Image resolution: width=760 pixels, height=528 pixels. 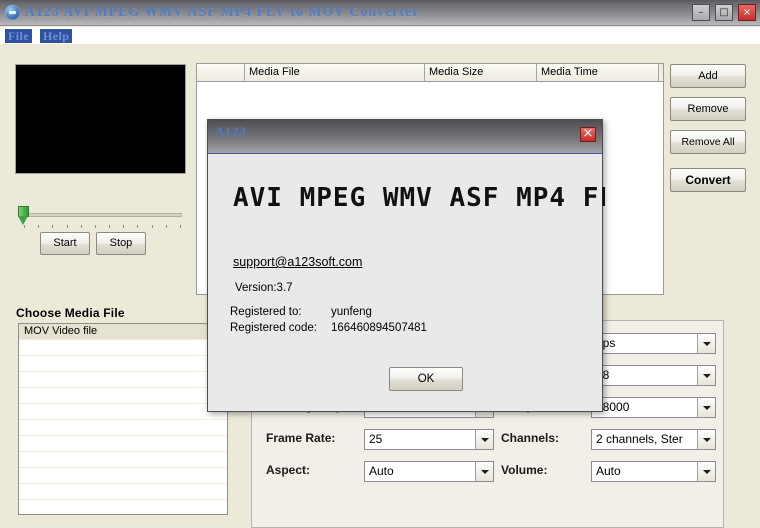 I want to click on seek-slider, so click(x=102, y=217).